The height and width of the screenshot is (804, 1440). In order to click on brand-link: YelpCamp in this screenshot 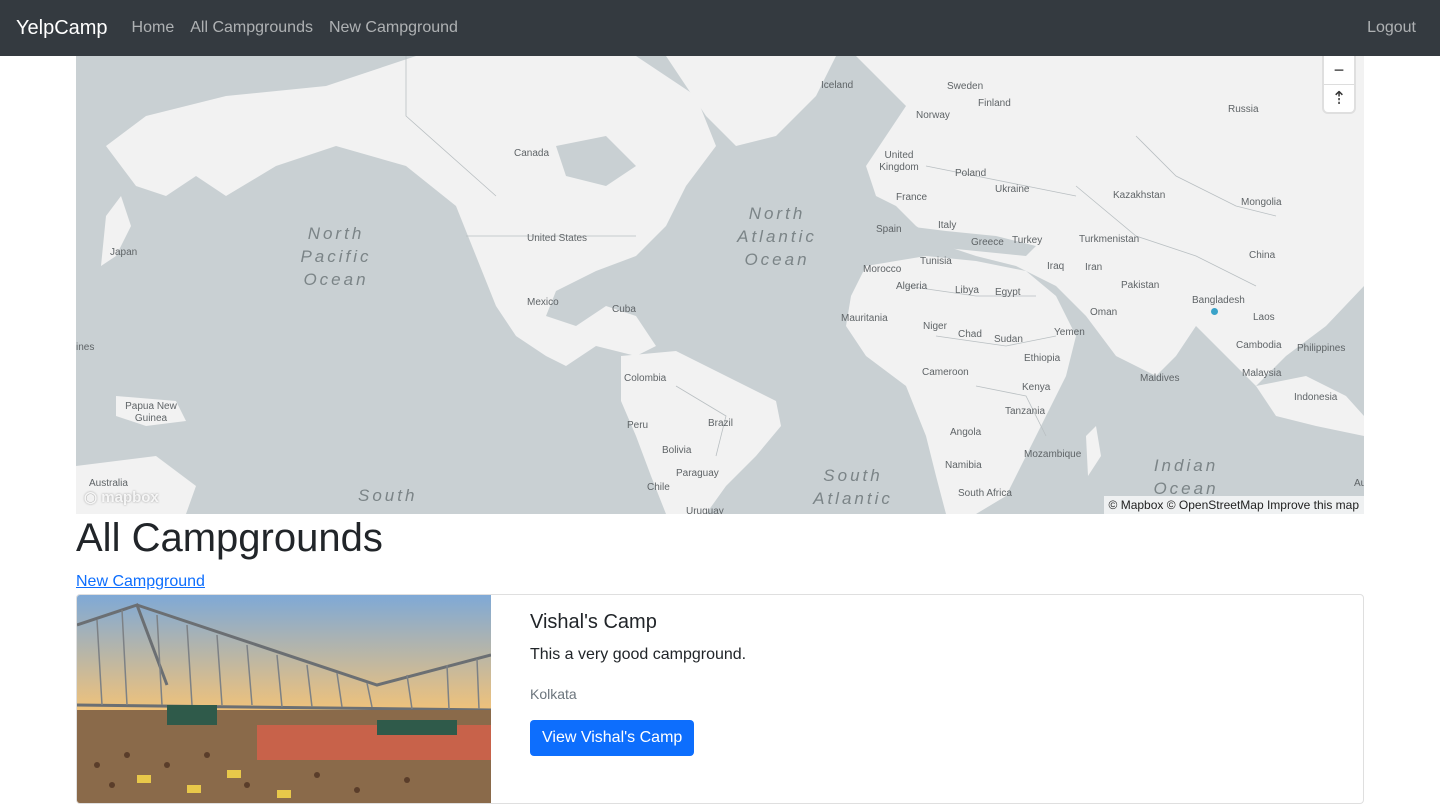, I will do `click(62, 28)`.